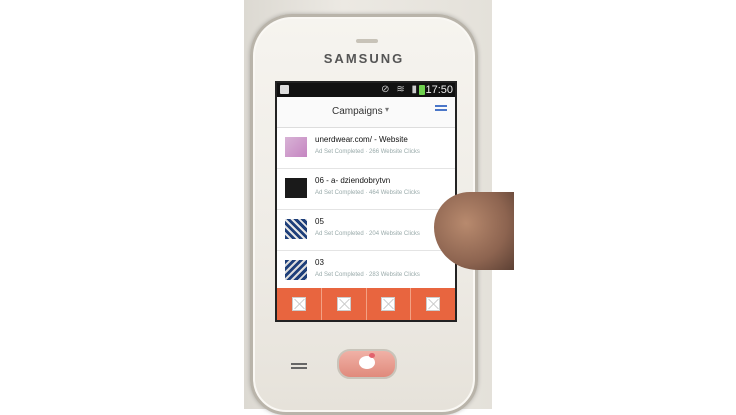  Describe the element at coordinates (299, 367) in the screenshot. I see `menu-key-icon` at that location.